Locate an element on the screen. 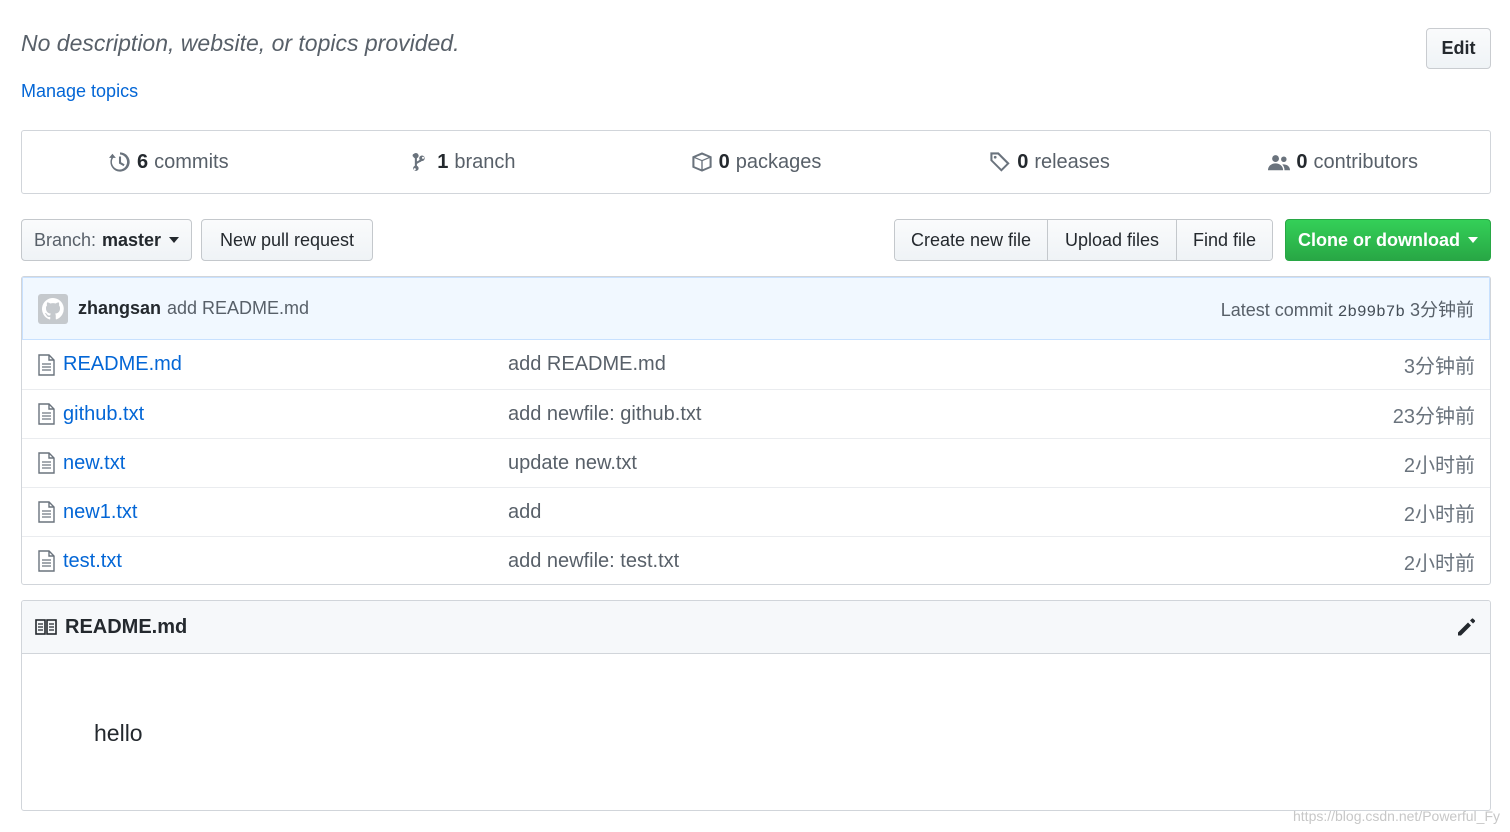  commits-label: commits is located at coordinates (191, 161).